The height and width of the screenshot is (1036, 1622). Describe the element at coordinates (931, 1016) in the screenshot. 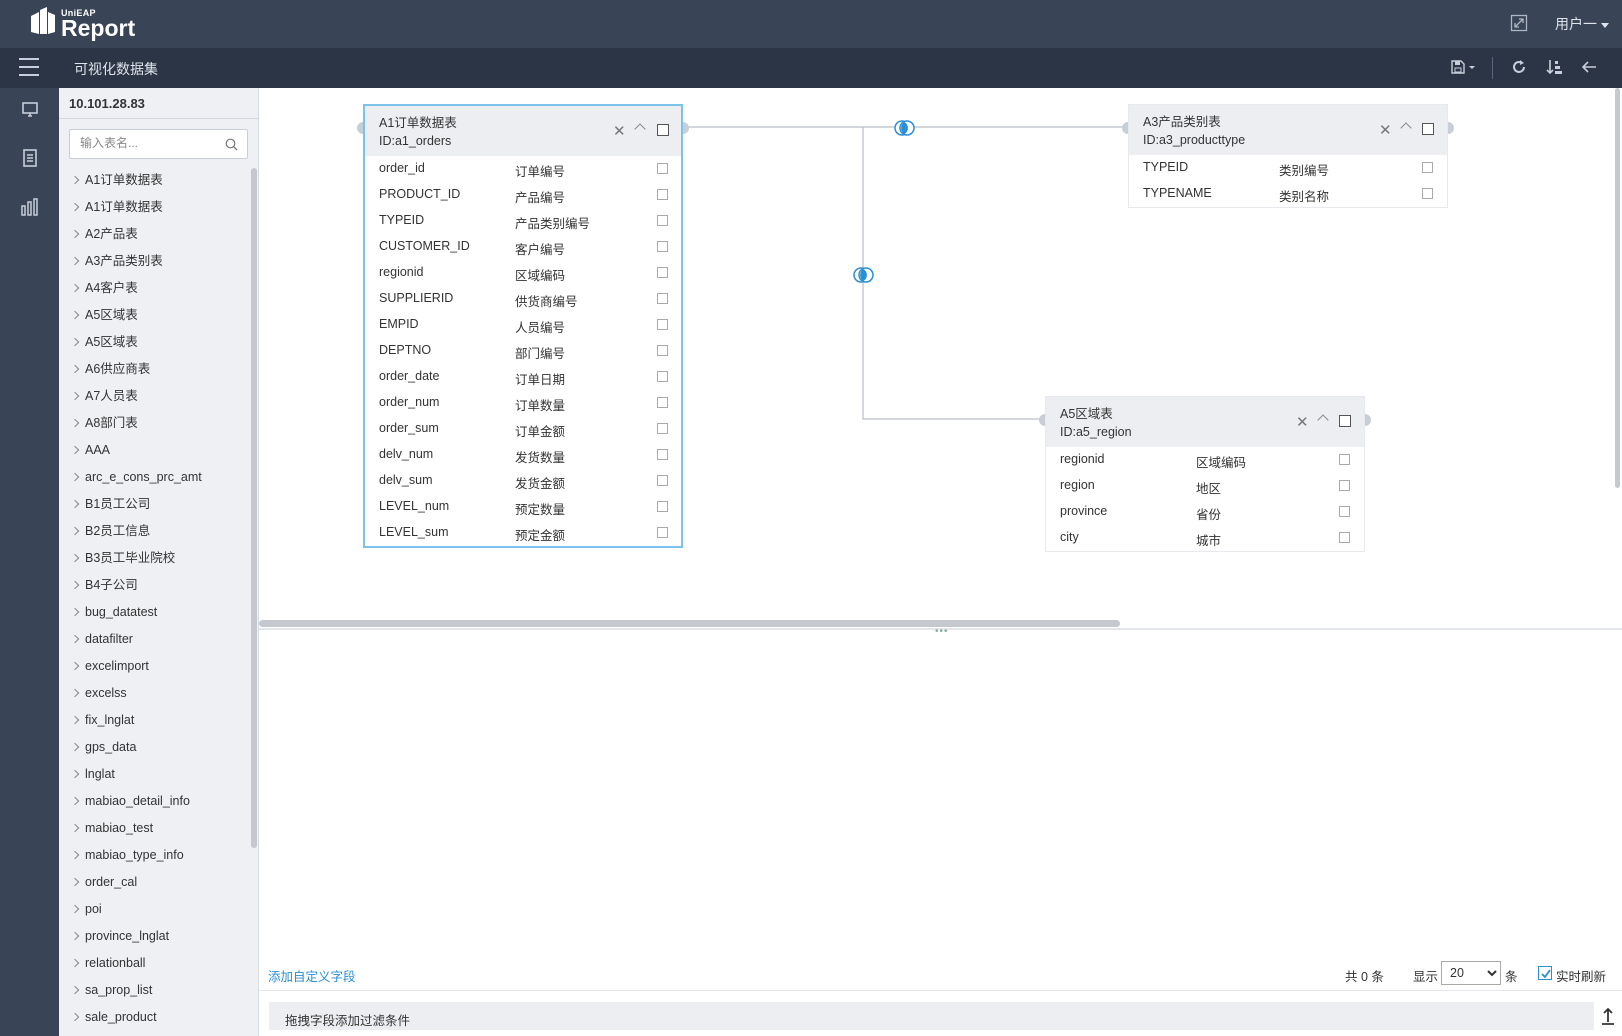

I see `filter-drop-zone: 拖拽字段添加过滤条件` at that location.